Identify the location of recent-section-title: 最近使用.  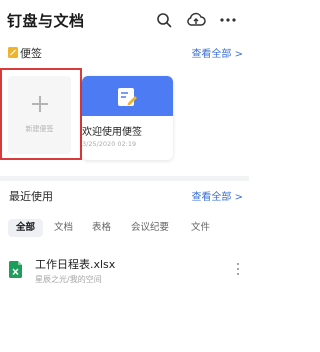
(31, 196).